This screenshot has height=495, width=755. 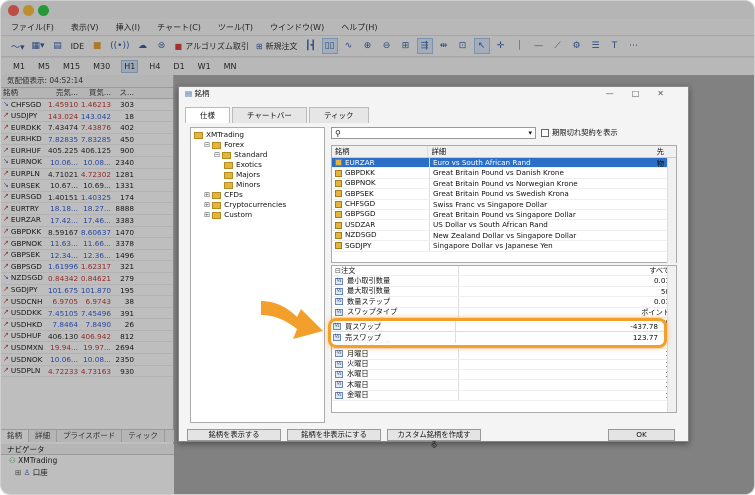 I want to click on menu-item: 表示(V), so click(x=85, y=27).